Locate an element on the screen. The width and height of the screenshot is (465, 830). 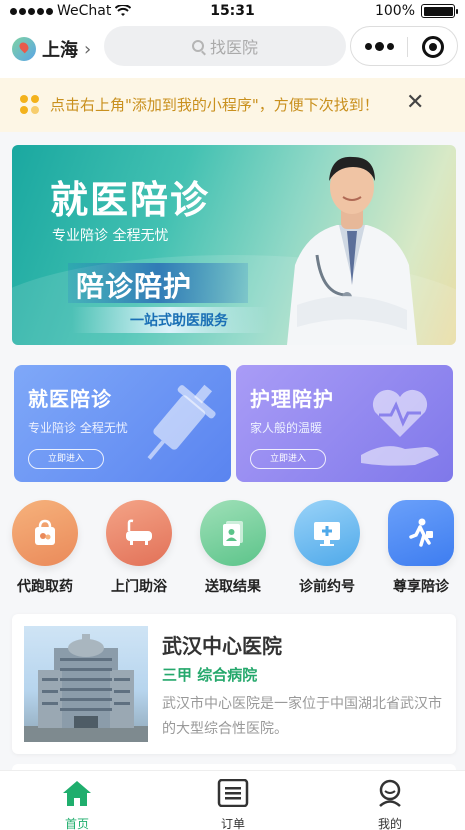
shortcut-medicine: 代跑取药 is located at coordinates (45, 548).